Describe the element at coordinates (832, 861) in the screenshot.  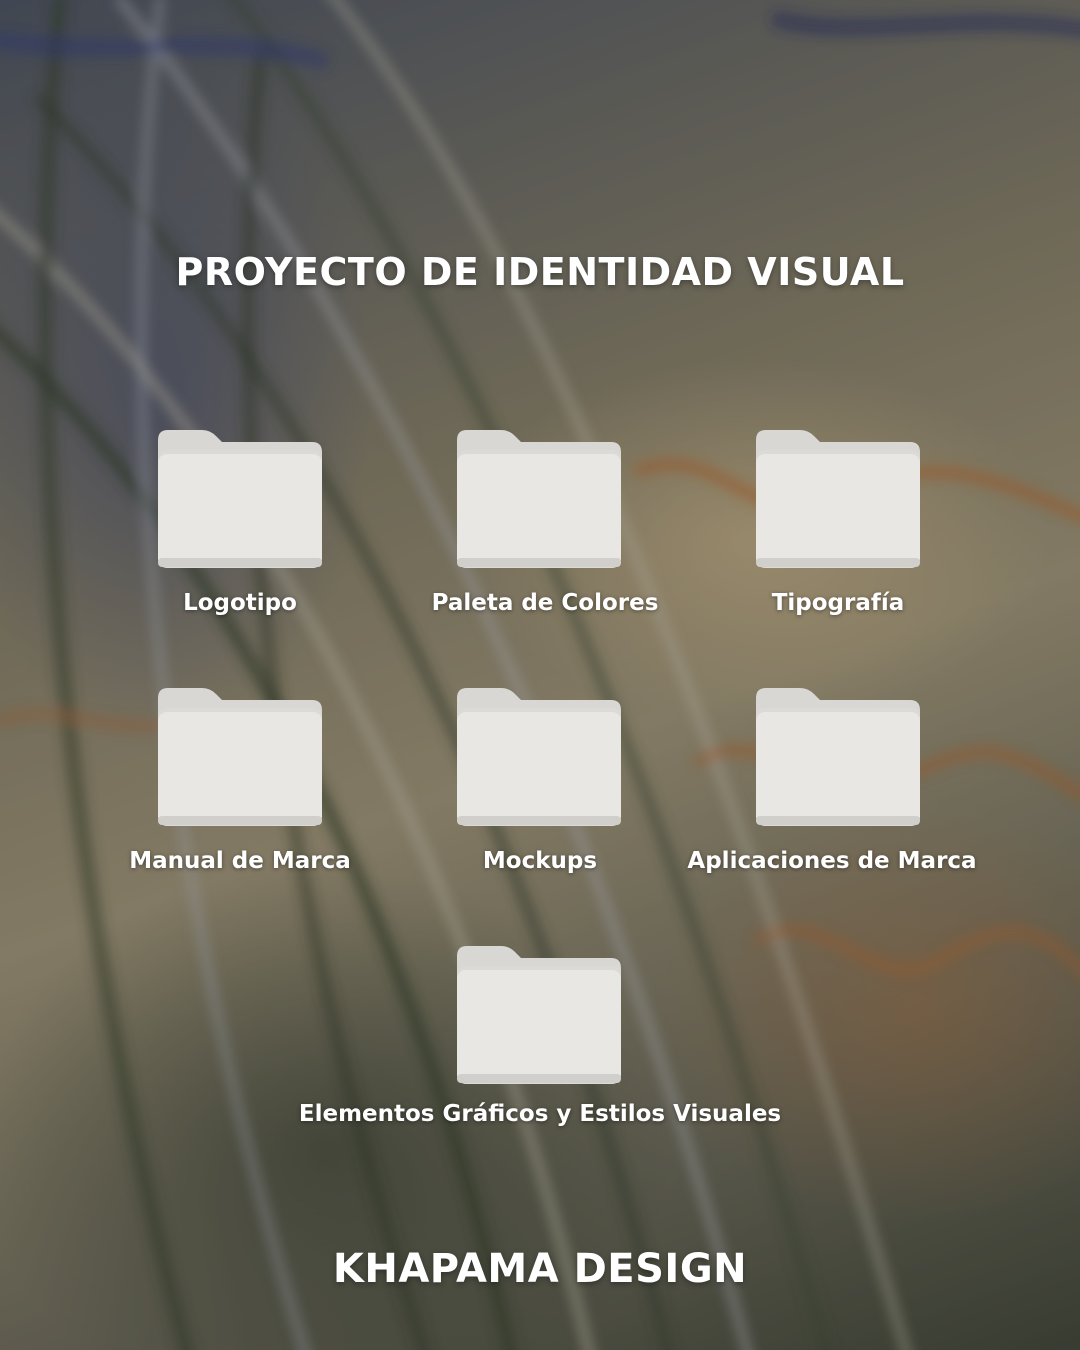
I see `folder-label-aplicaciones-de-marca: Aplicaciones de Marca` at that location.